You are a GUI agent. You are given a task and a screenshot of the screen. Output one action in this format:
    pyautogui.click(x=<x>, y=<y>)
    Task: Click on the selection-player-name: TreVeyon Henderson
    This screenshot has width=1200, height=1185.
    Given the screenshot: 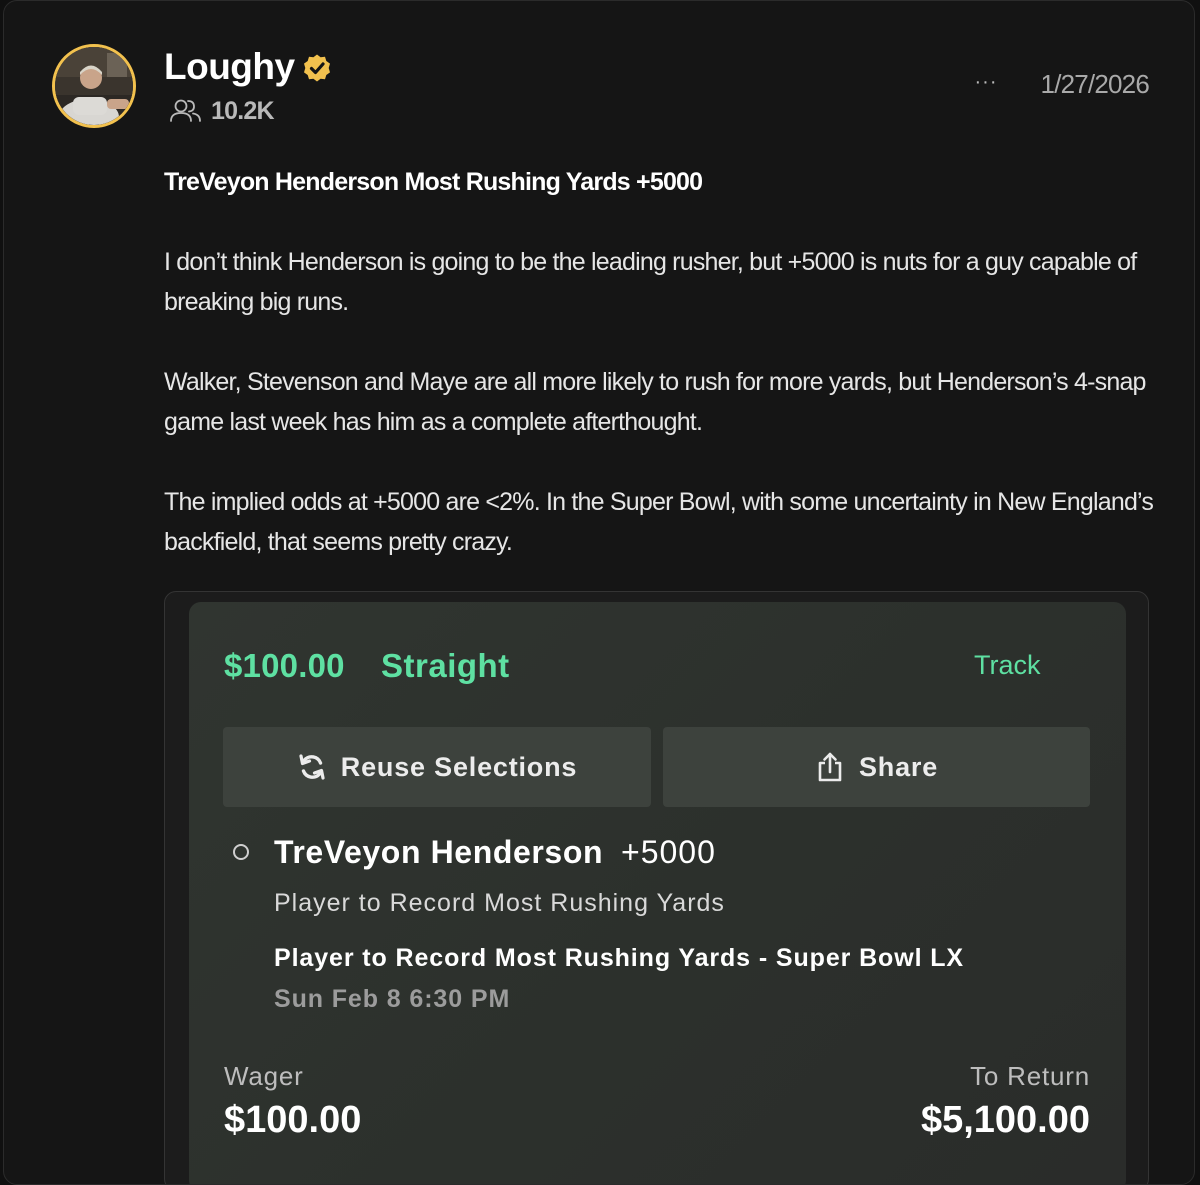 What is the action you would take?
    pyautogui.click(x=439, y=852)
    